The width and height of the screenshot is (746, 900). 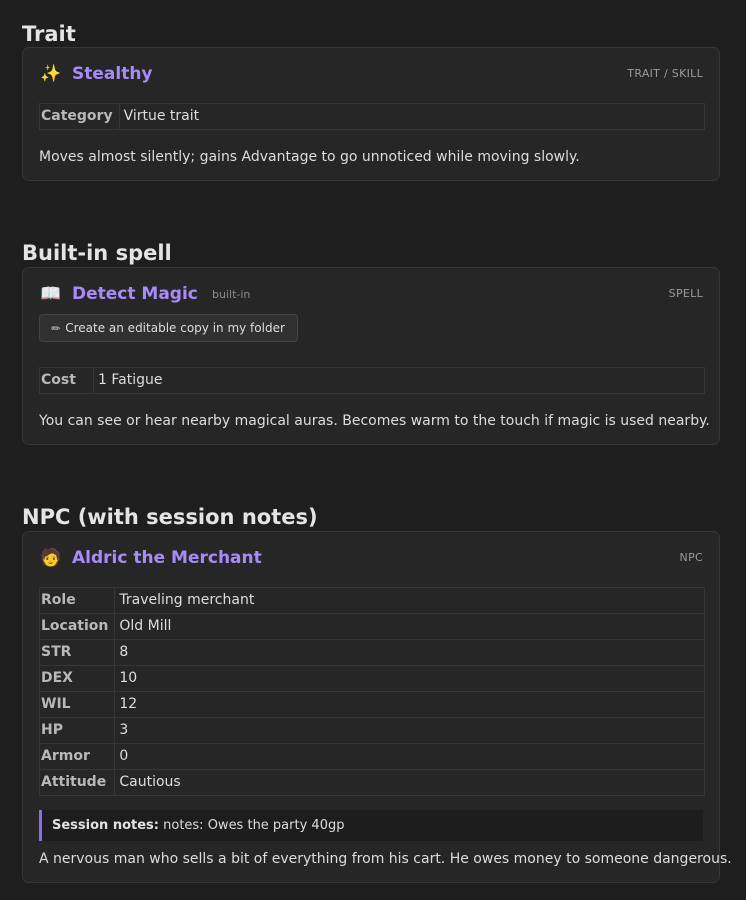 I want to click on create-copy-button: ✎Create an editable copy in my folder, so click(x=168, y=328).